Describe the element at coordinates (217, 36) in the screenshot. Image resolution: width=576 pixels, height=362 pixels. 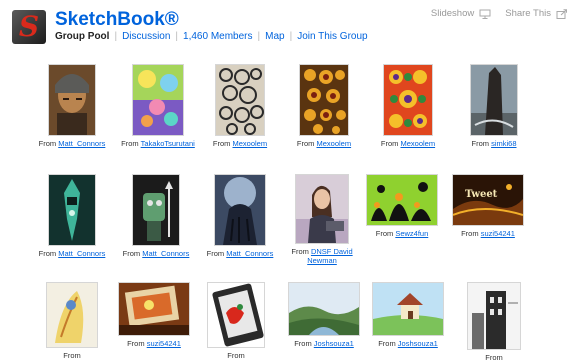
I see `nav-members: 1,460 Members` at that location.